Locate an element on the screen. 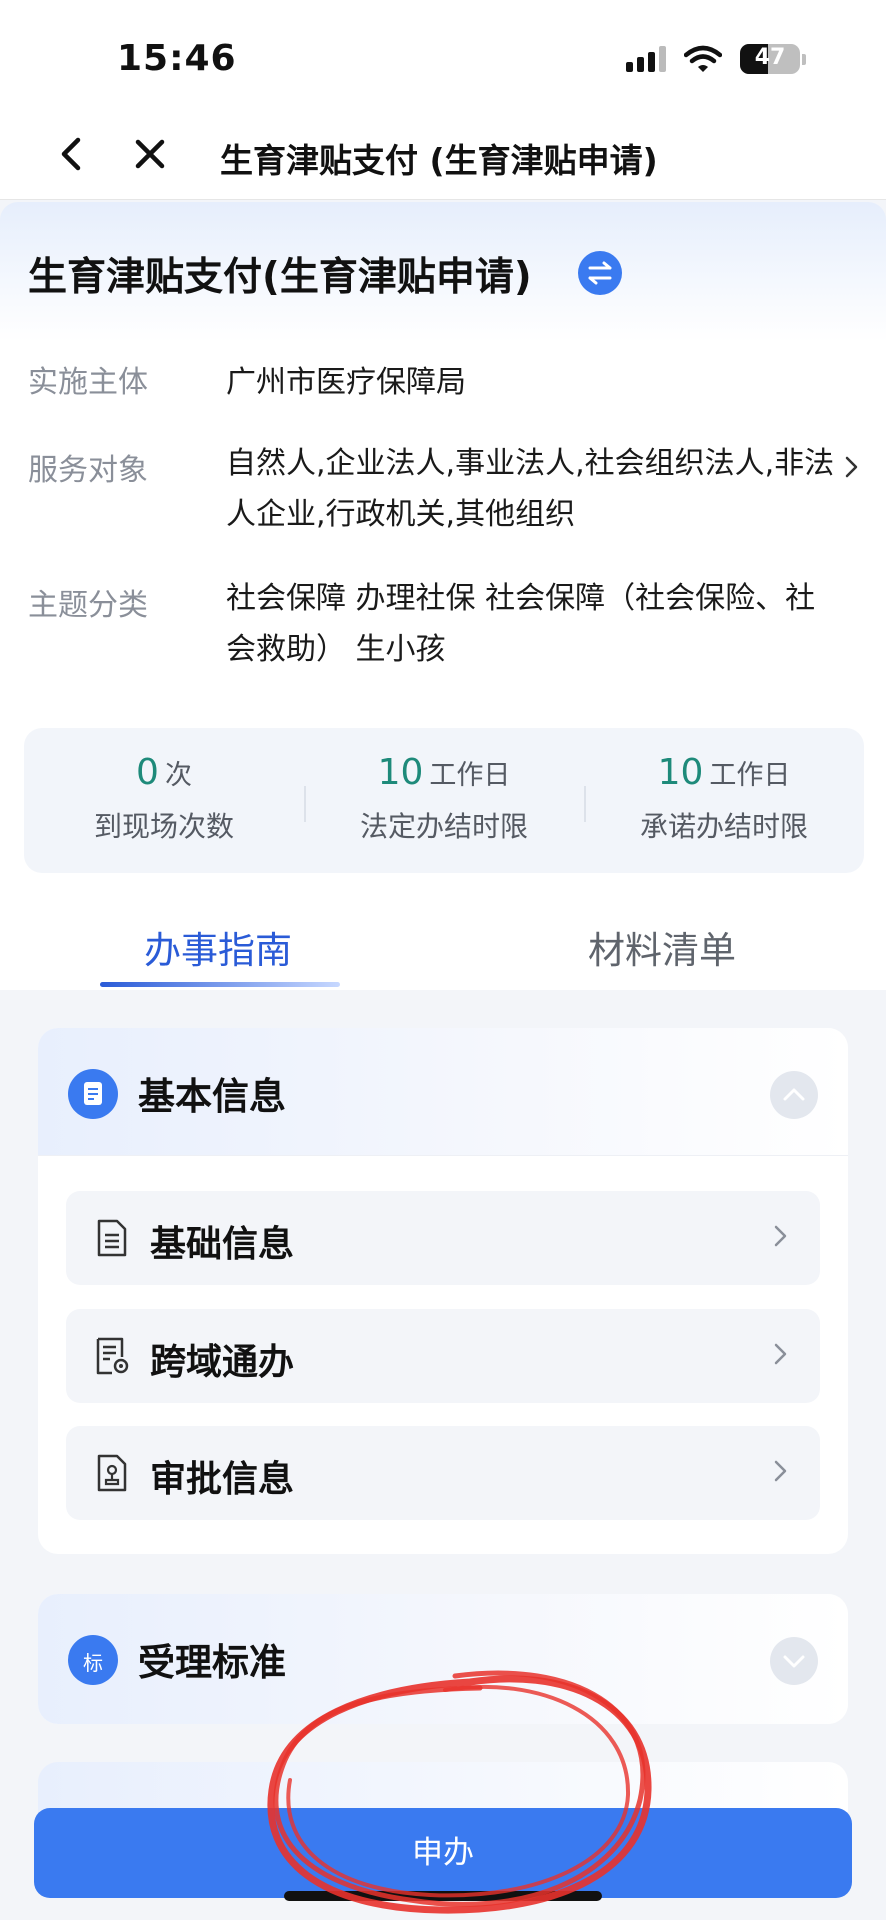  section-acceptance-standard: 标 受理标准 is located at coordinates (443, 1659).